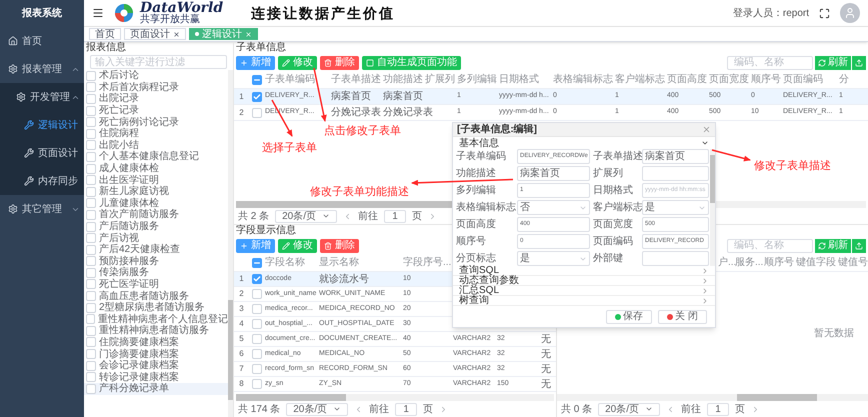 The width and height of the screenshot is (868, 417). What do you see at coordinates (729, 79) in the screenshot?
I see `column-header: 页面宽度` at bounding box center [729, 79].